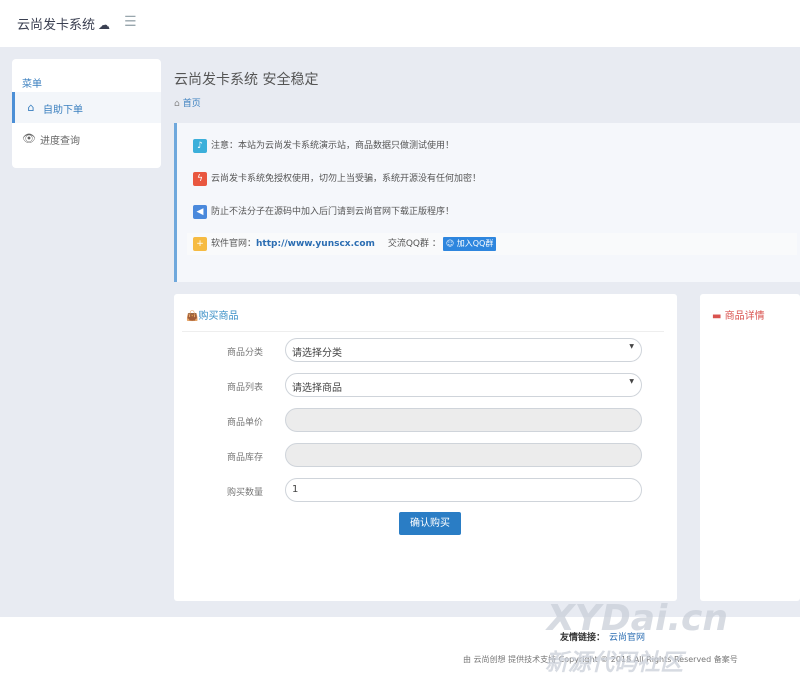  I want to click on price-field, so click(463, 420).